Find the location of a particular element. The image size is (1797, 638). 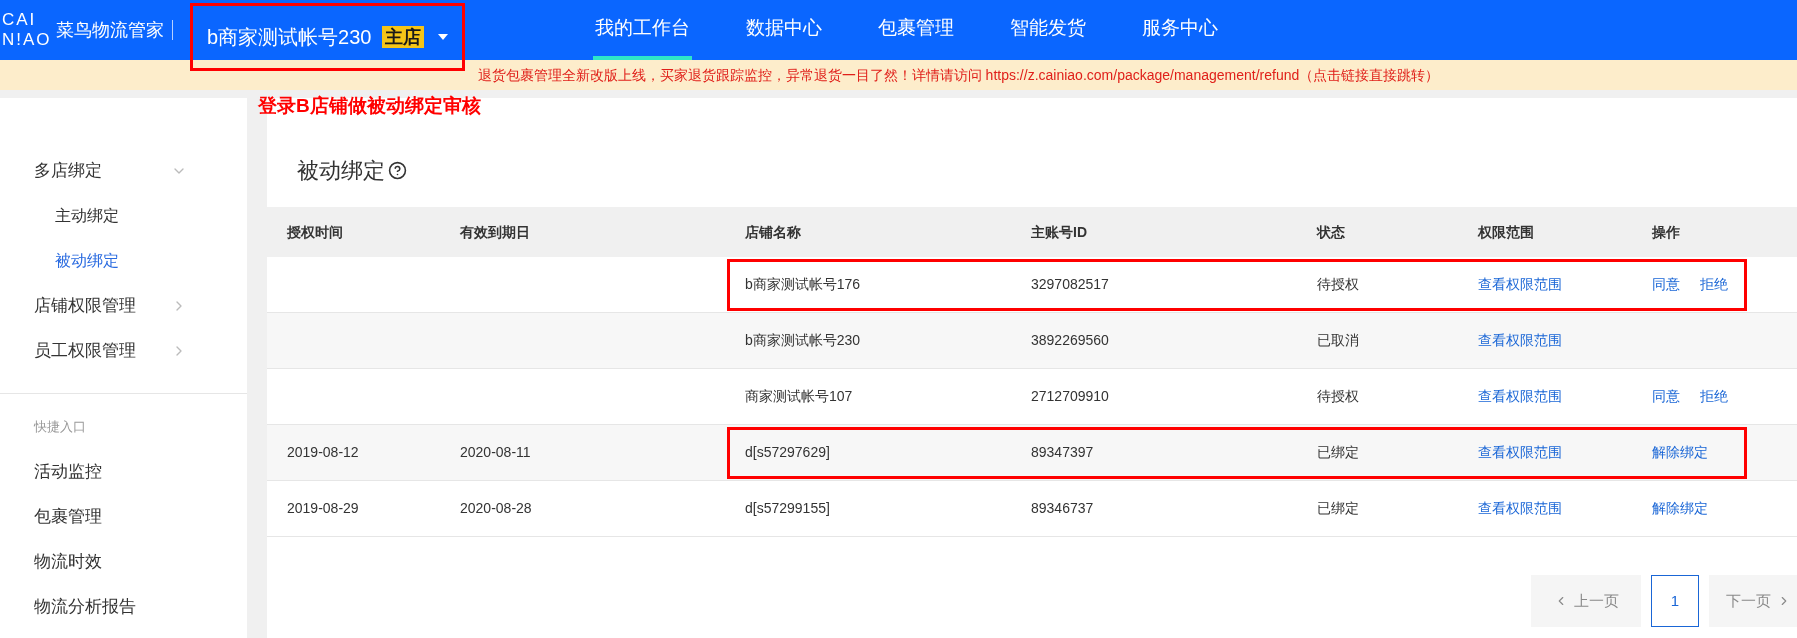

column-header: 店铺名称 is located at coordinates (773, 232).